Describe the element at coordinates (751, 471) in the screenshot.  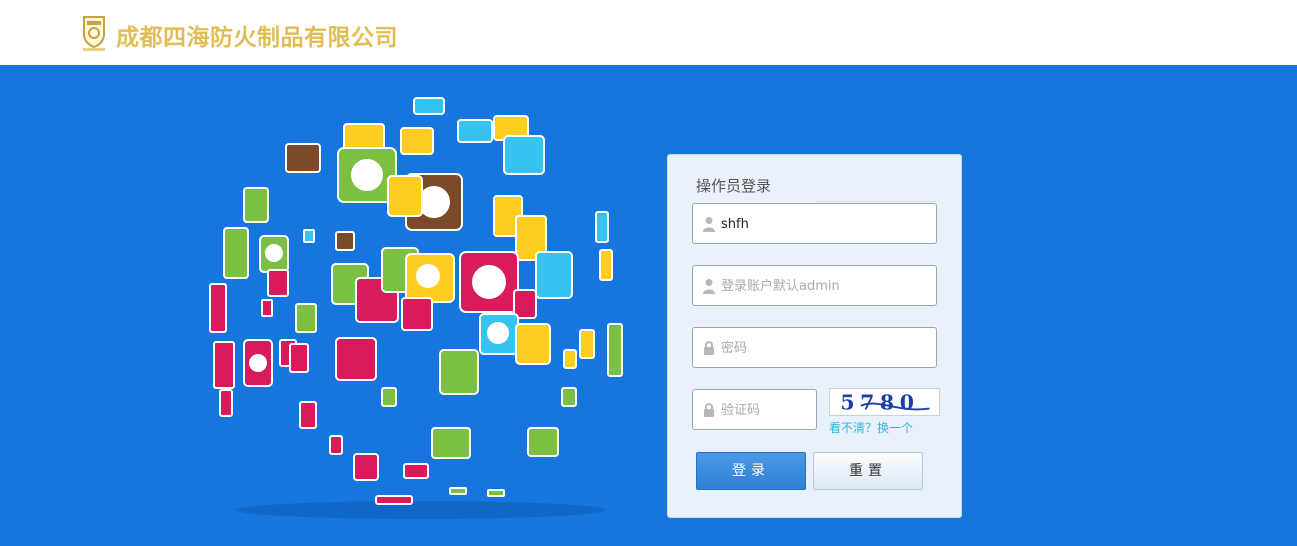
I see `login-button: 登录` at that location.